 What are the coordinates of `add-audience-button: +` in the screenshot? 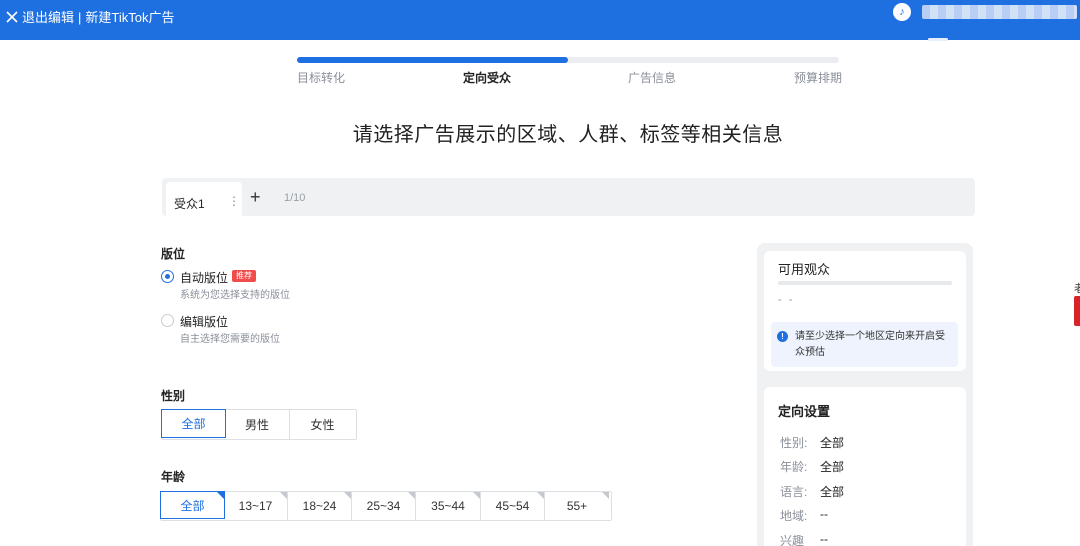 It's located at (255, 197).